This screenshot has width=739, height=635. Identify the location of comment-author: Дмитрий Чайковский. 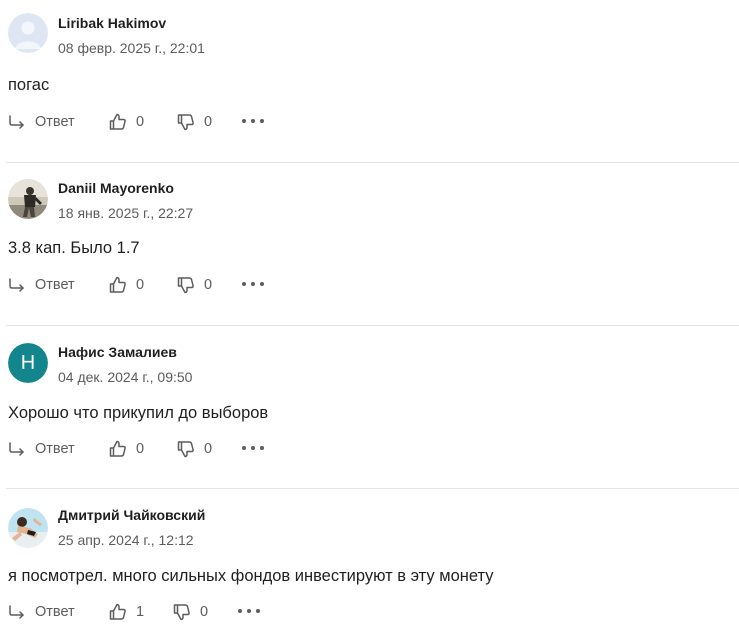
(131, 515).